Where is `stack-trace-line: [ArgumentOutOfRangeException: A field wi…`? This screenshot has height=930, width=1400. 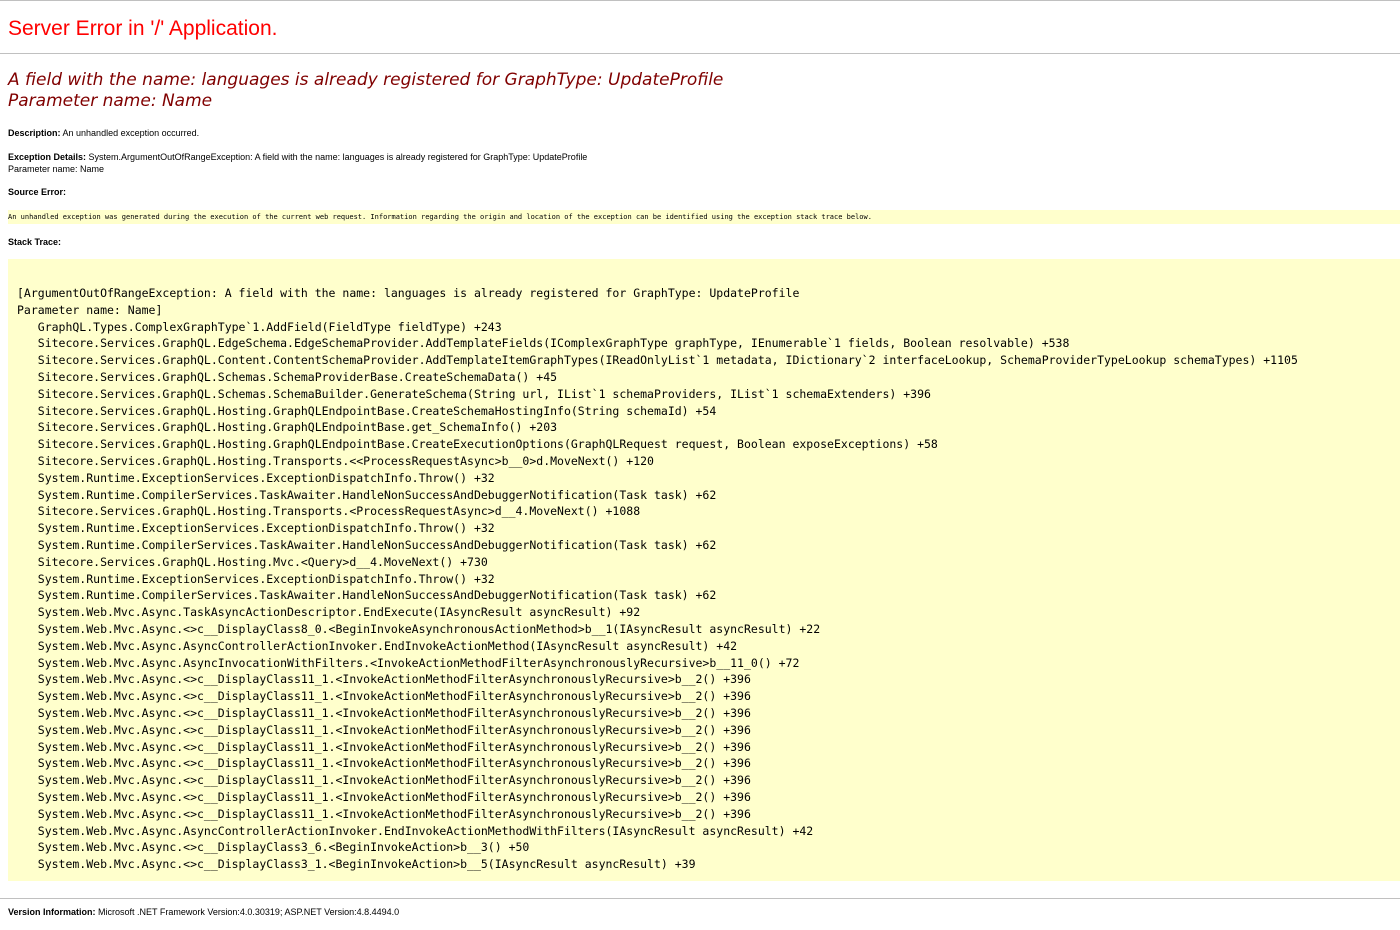 stack-trace-line: [ArgumentOutOfRangeException: A field wi… is located at coordinates (408, 293).